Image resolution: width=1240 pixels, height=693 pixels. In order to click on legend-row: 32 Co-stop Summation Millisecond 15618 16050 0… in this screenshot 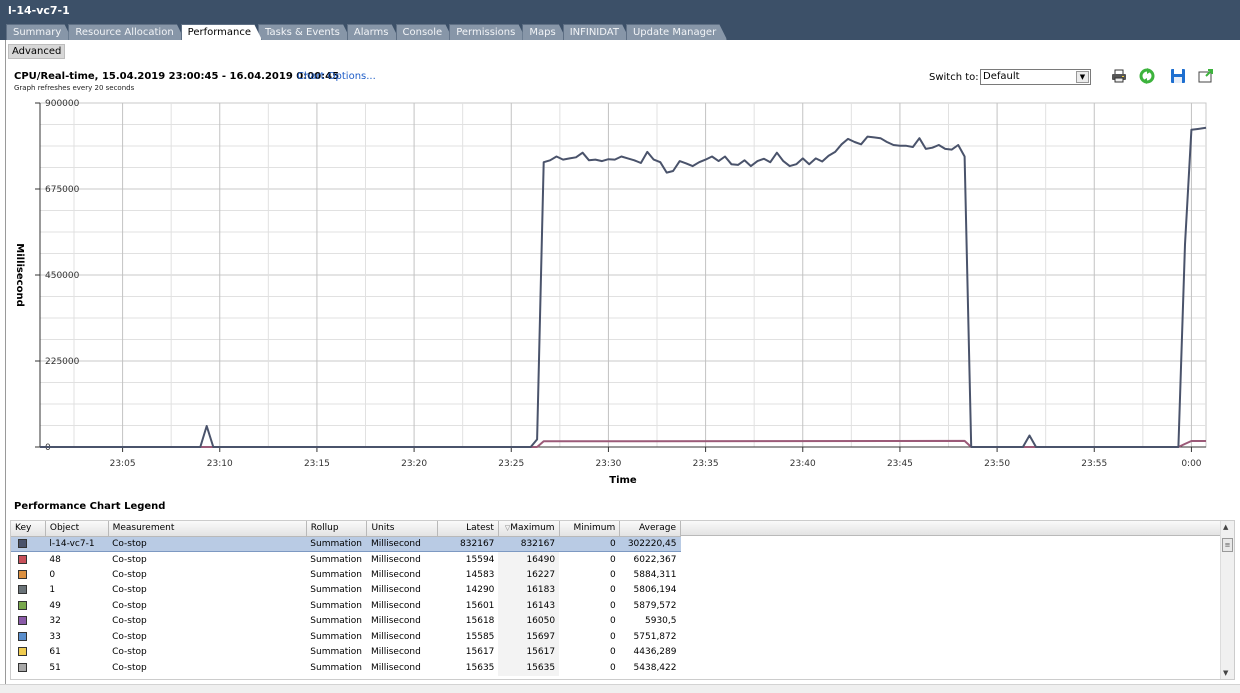, I will do `click(346, 621)`.